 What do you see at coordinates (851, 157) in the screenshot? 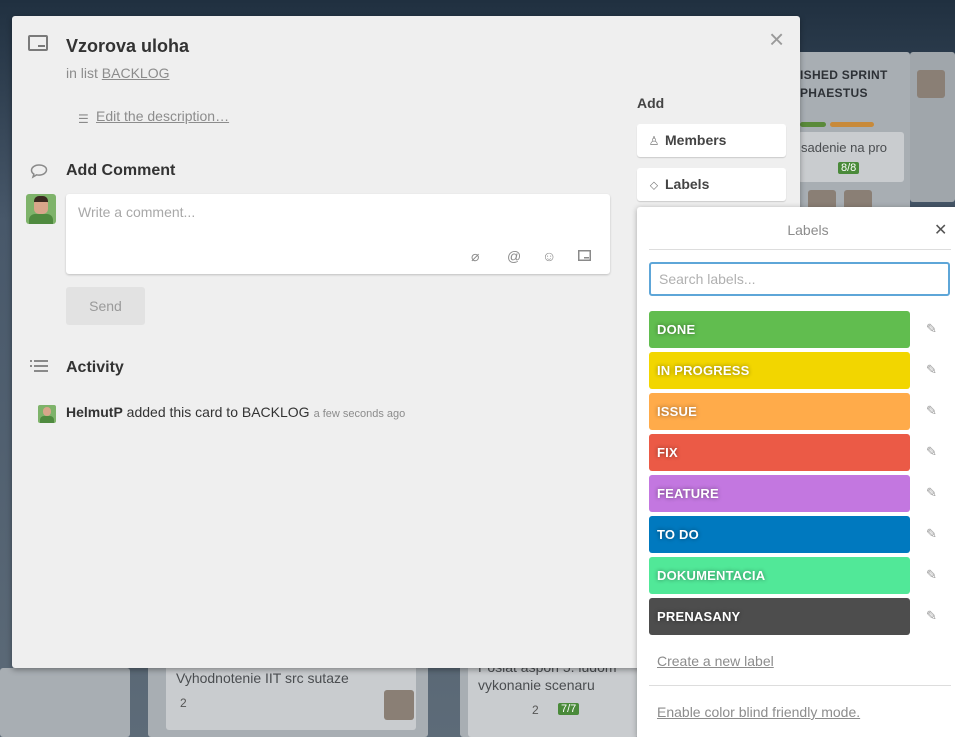
I see `bg-card: sadenie na pro 8/8` at bounding box center [851, 157].